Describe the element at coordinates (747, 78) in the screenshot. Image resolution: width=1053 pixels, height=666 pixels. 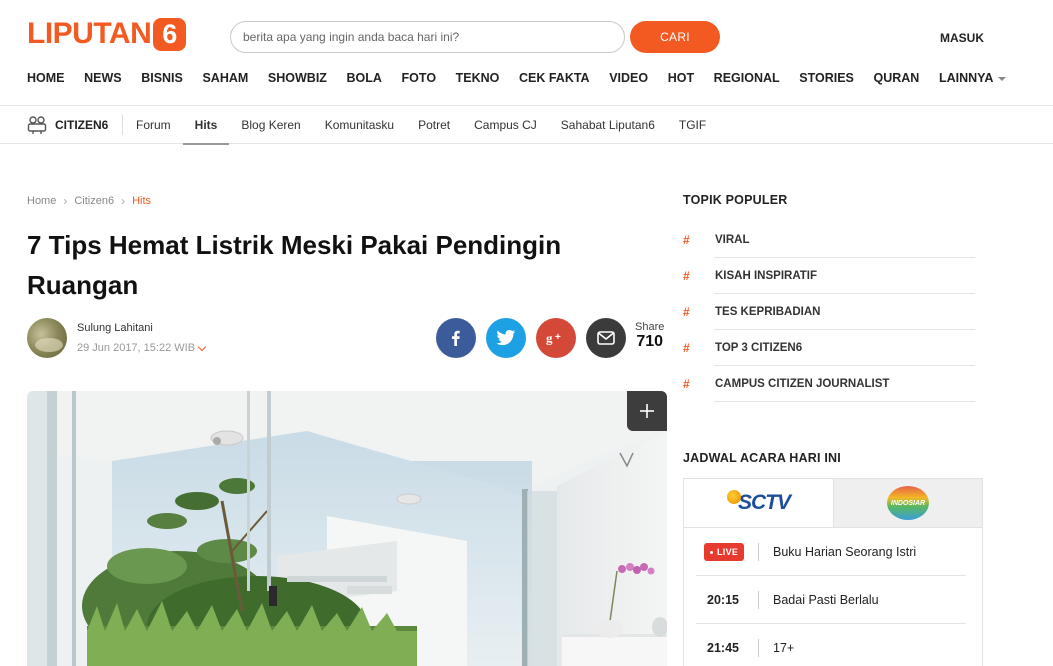
I see `nav-item-regional: REGIONAL` at that location.